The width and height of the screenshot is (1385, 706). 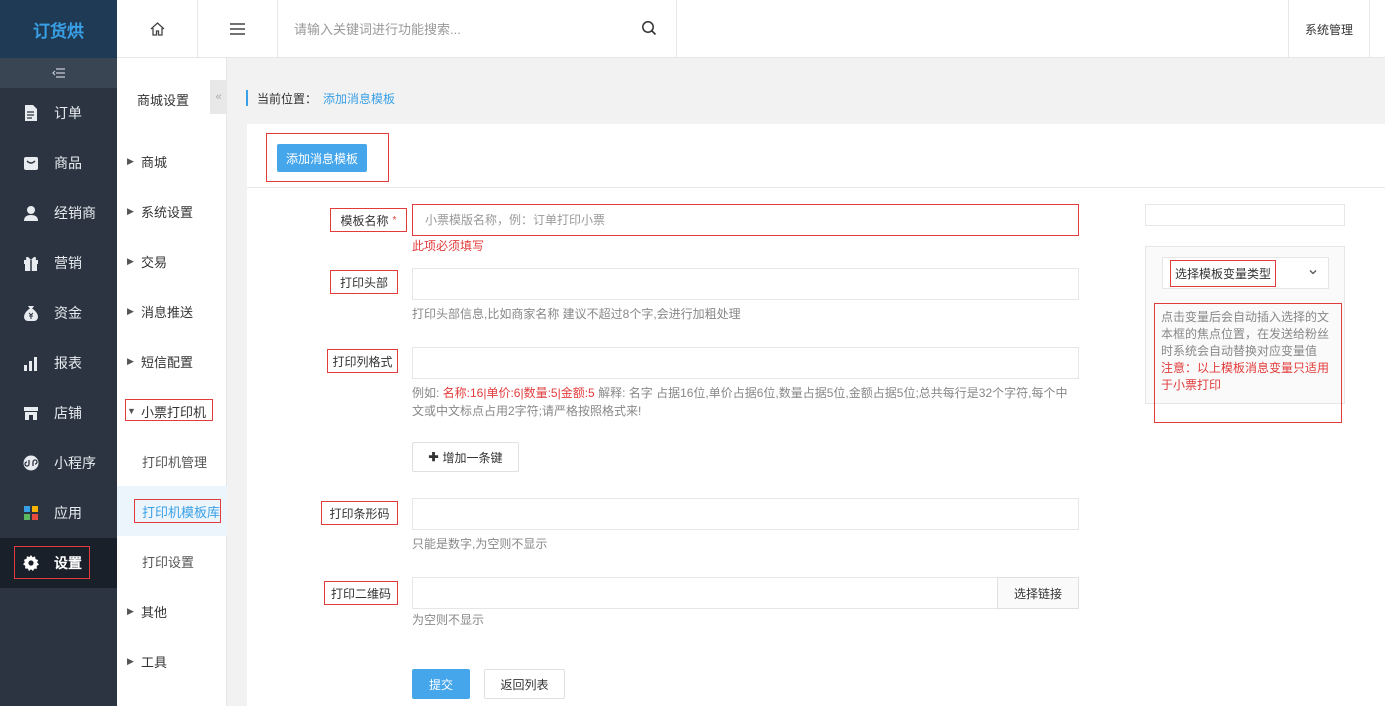 What do you see at coordinates (31, 363) in the screenshot?
I see `bar-chart-icon` at bounding box center [31, 363].